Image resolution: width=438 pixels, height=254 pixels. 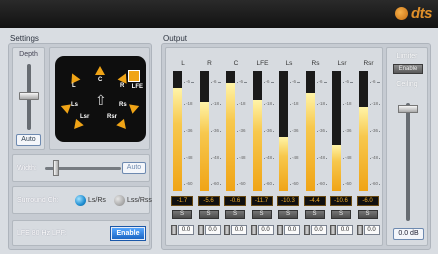 What do you see at coordinates (135, 107) in the screenshot?
I see `speaker-rs-icon` at bounding box center [135, 107].